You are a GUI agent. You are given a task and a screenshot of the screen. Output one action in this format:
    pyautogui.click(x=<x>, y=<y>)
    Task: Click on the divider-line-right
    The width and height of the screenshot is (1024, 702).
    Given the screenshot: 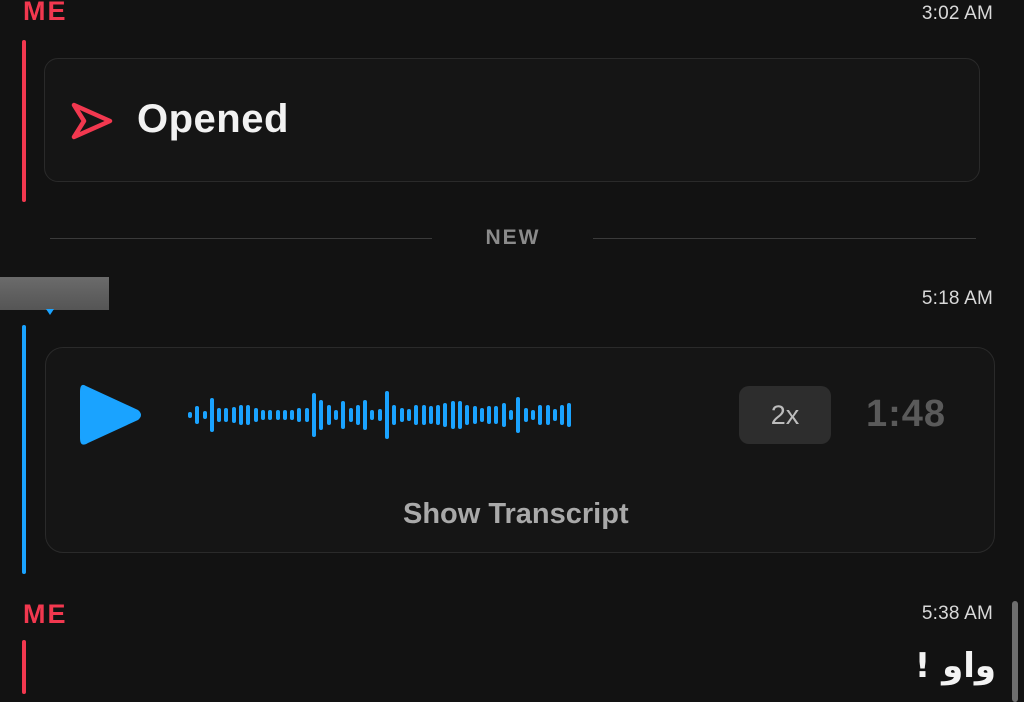 What is the action you would take?
    pyautogui.click(x=784, y=238)
    